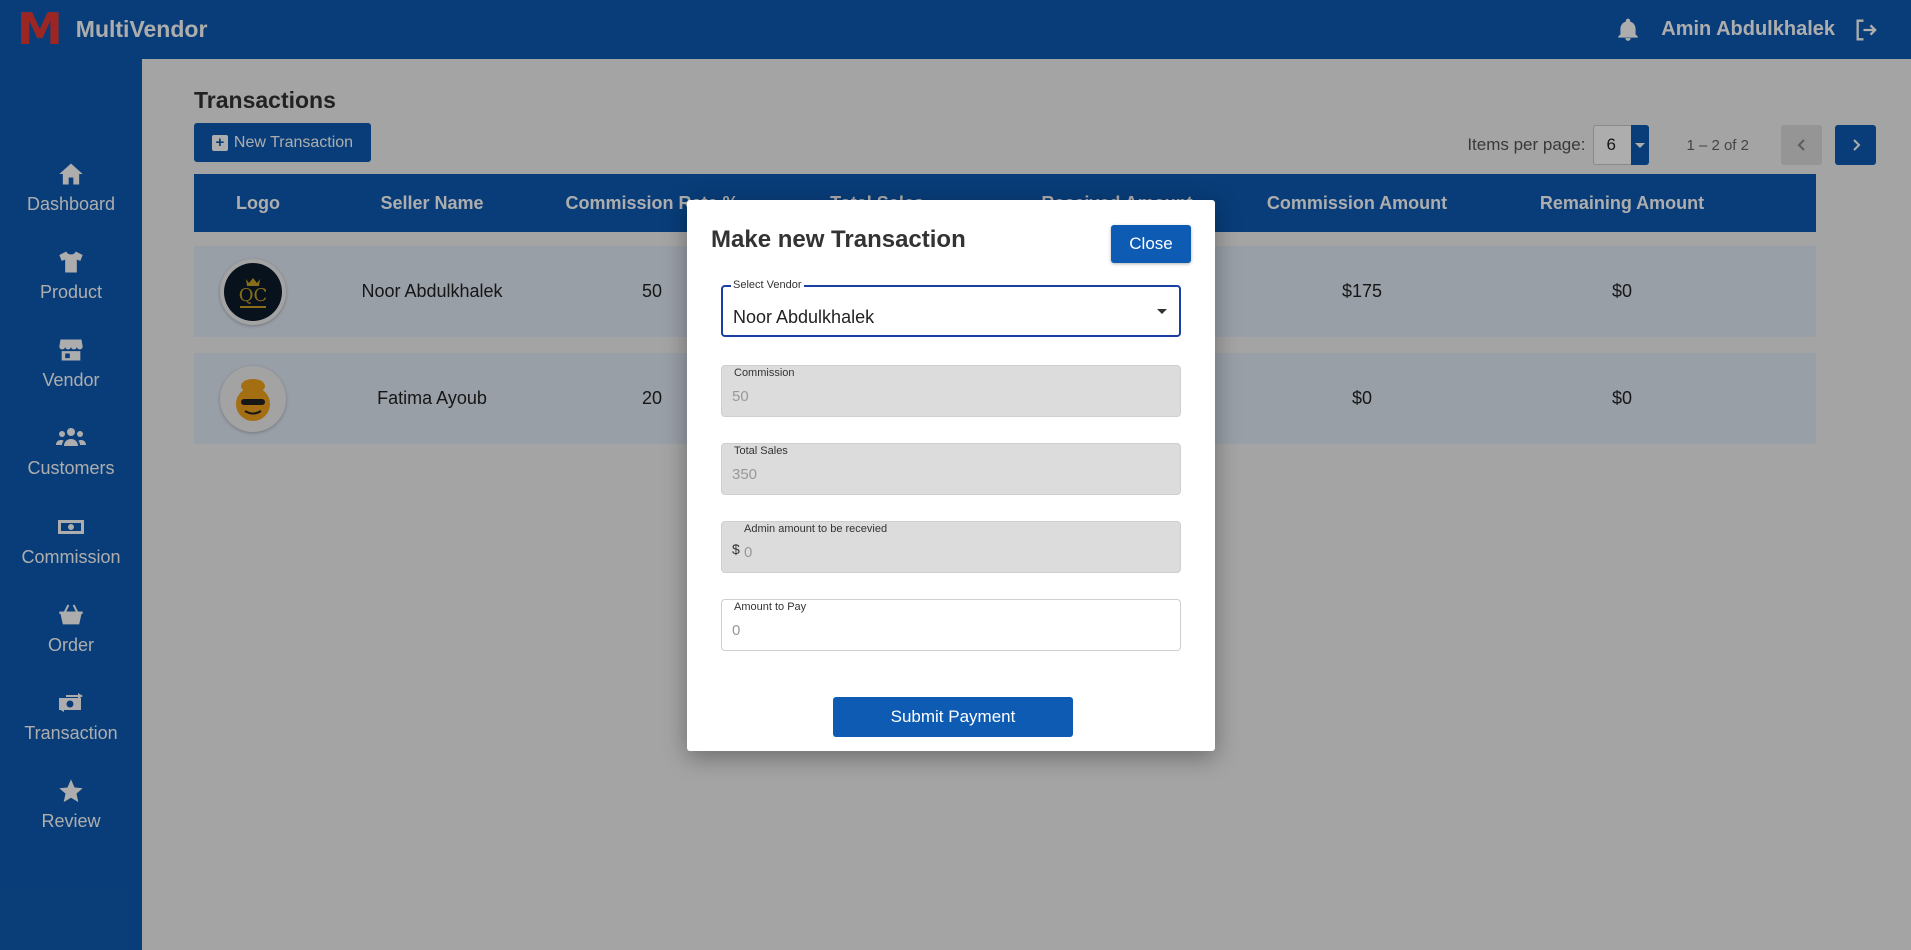 The image size is (1911, 950). I want to click on submit-payment-button: Submit Payment, so click(953, 717).